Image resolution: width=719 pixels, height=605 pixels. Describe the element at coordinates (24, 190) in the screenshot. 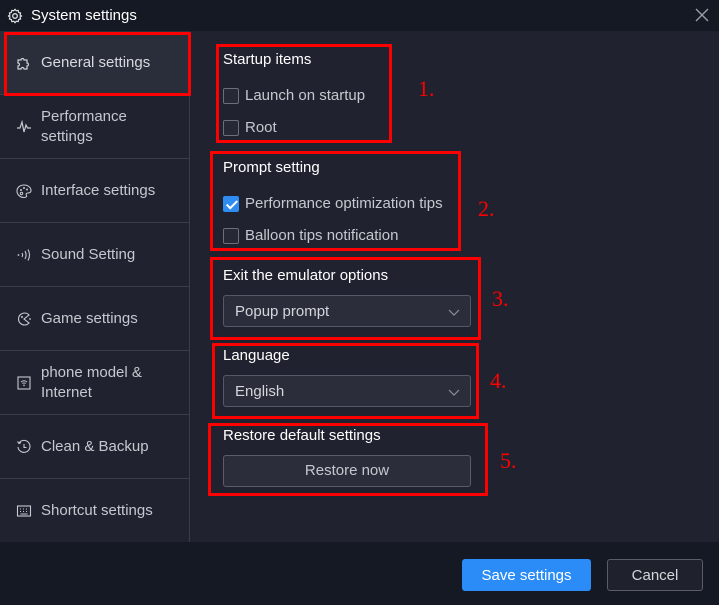

I see `palette-icon` at that location.